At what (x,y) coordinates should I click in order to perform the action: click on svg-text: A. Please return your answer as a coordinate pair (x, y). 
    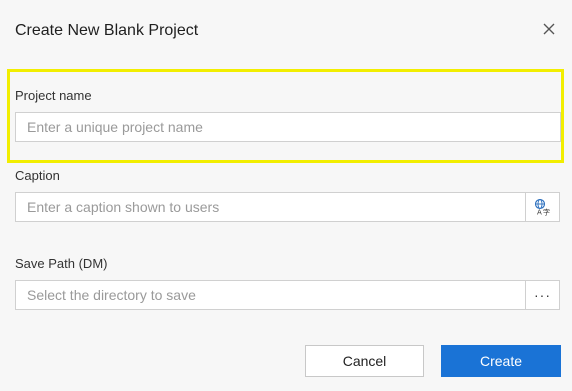
    Looking at the image, I should click on (539, 213).